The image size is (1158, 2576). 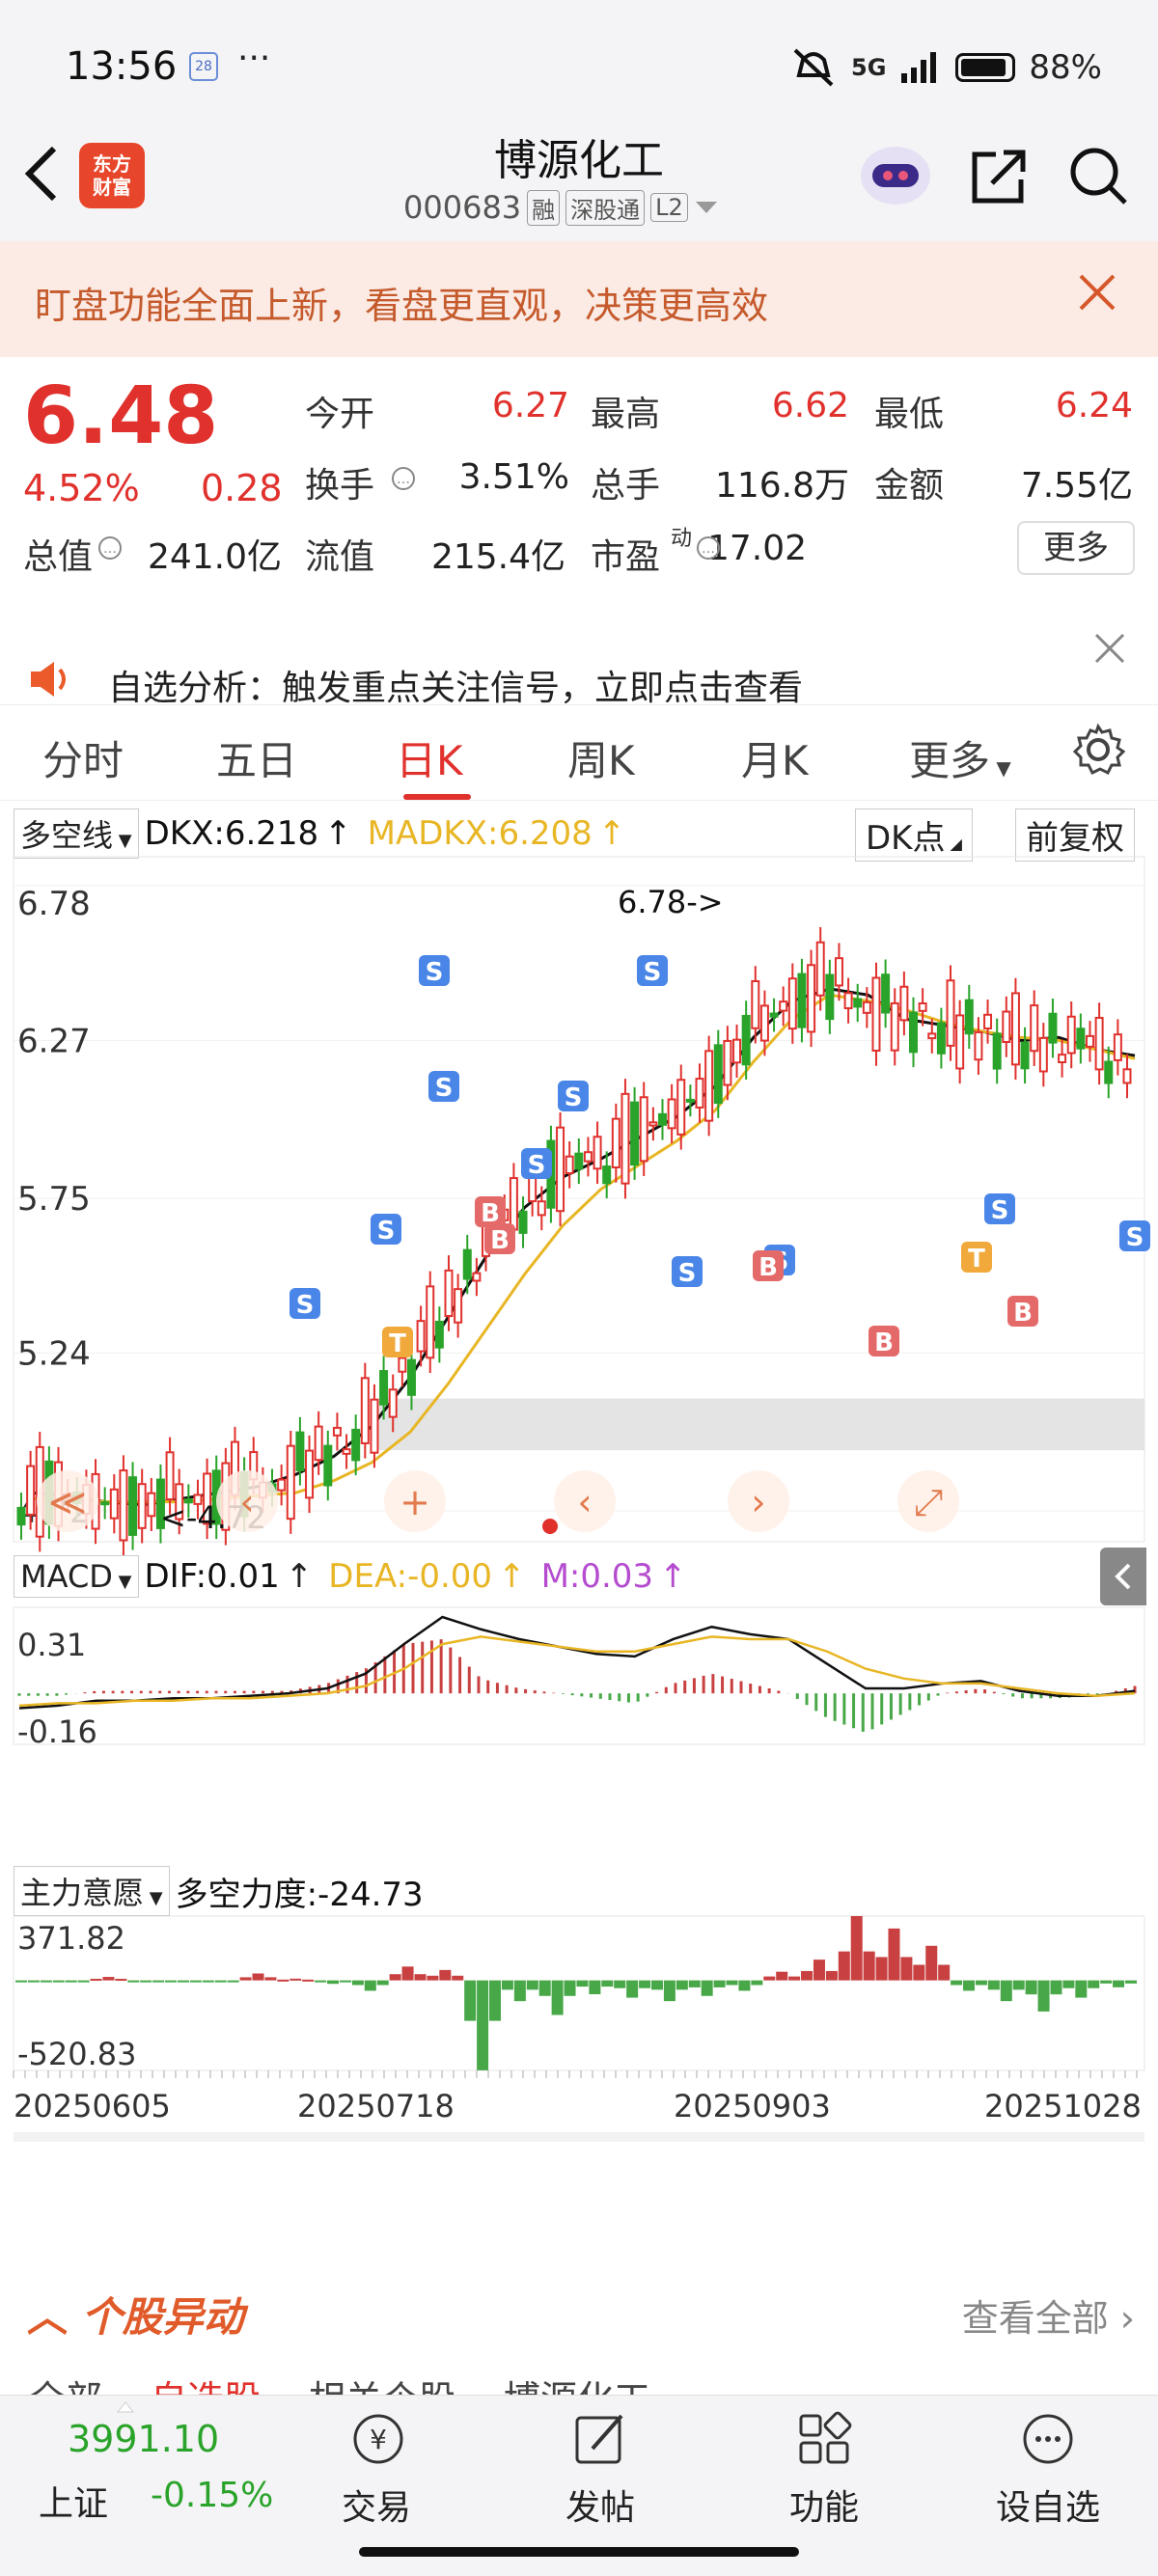 What do you see at coordinates (894, 176) in the screenshot?
I see `robot-assistant-icon` at bounding box center [894, 176].